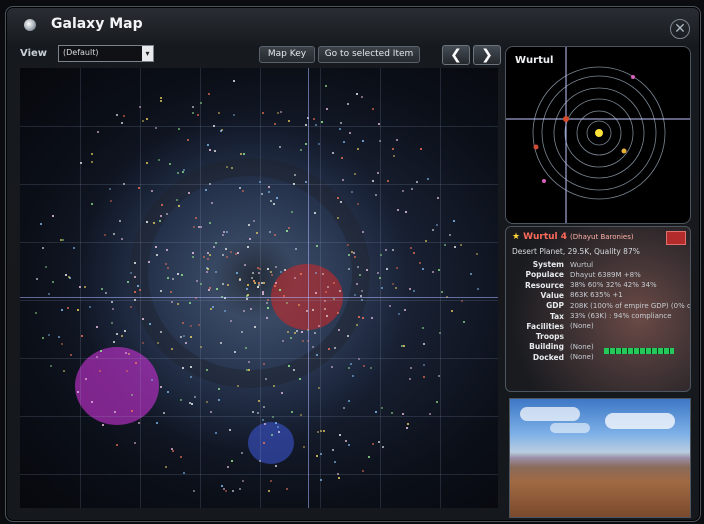 The width and height of the screenshot is (704, 524). Describe the element at coordinates (147, 53) in the screenshot. I see `chevron-down-icon: ▾` at that location.